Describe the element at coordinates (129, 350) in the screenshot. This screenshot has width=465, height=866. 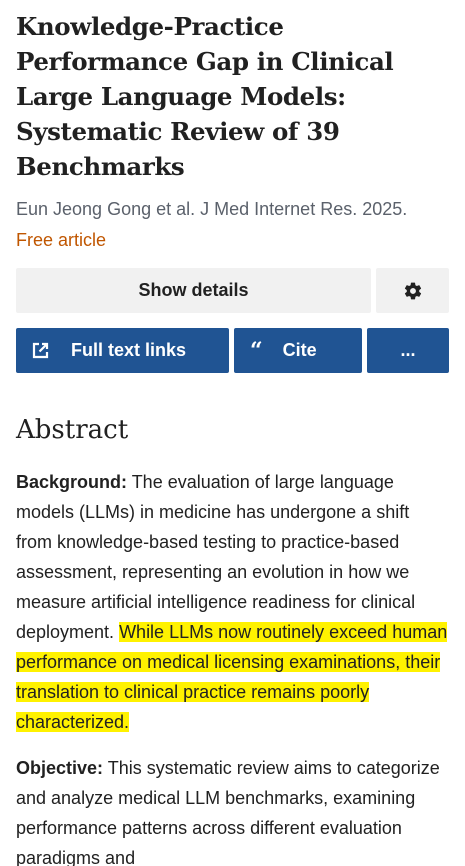
I see `full-text-links-label: Full text links` at that location.